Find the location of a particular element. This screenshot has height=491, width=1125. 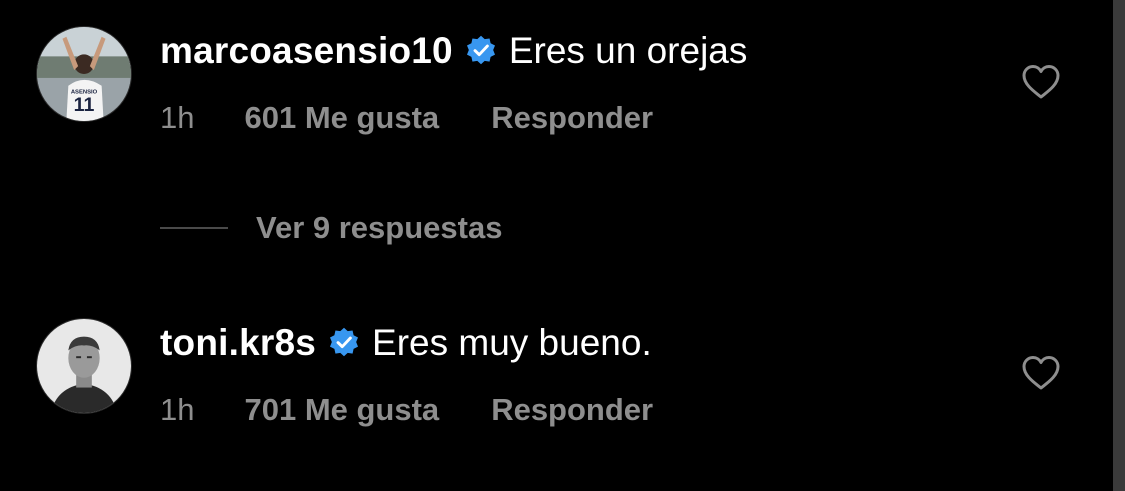

avatar-photo-icon: 11 ASENSIO is located at coordinates (84, 74).